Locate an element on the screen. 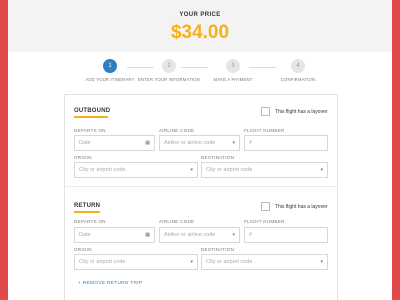  section-divider is located at coordinates (201, 186).